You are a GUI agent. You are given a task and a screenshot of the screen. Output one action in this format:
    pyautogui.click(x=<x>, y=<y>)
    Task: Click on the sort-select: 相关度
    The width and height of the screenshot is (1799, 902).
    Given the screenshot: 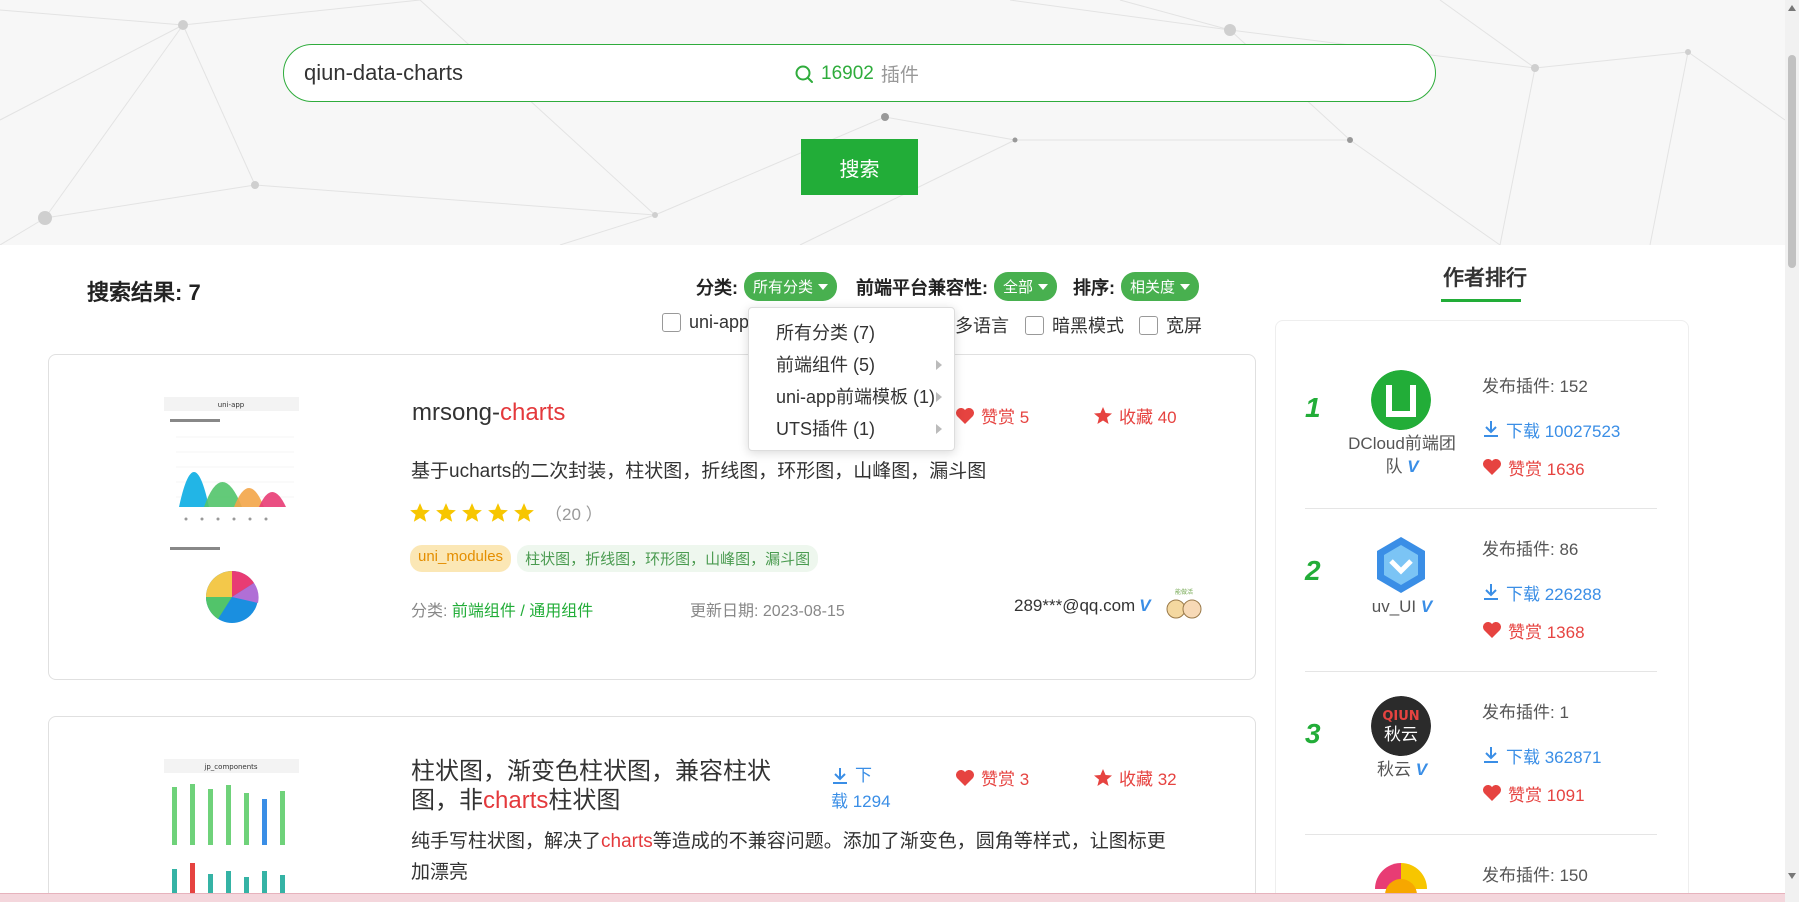 What is the action you would take?
    pyautogui.click(x=1160, y=286)
    